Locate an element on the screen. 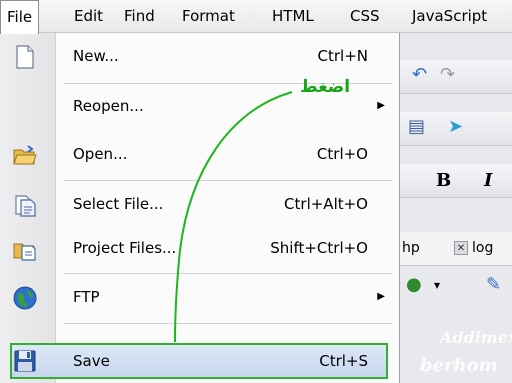 This screenshot has width=512, height=383. menu-item-new: New... Ctrl+N is located at coordinates (199, 56).